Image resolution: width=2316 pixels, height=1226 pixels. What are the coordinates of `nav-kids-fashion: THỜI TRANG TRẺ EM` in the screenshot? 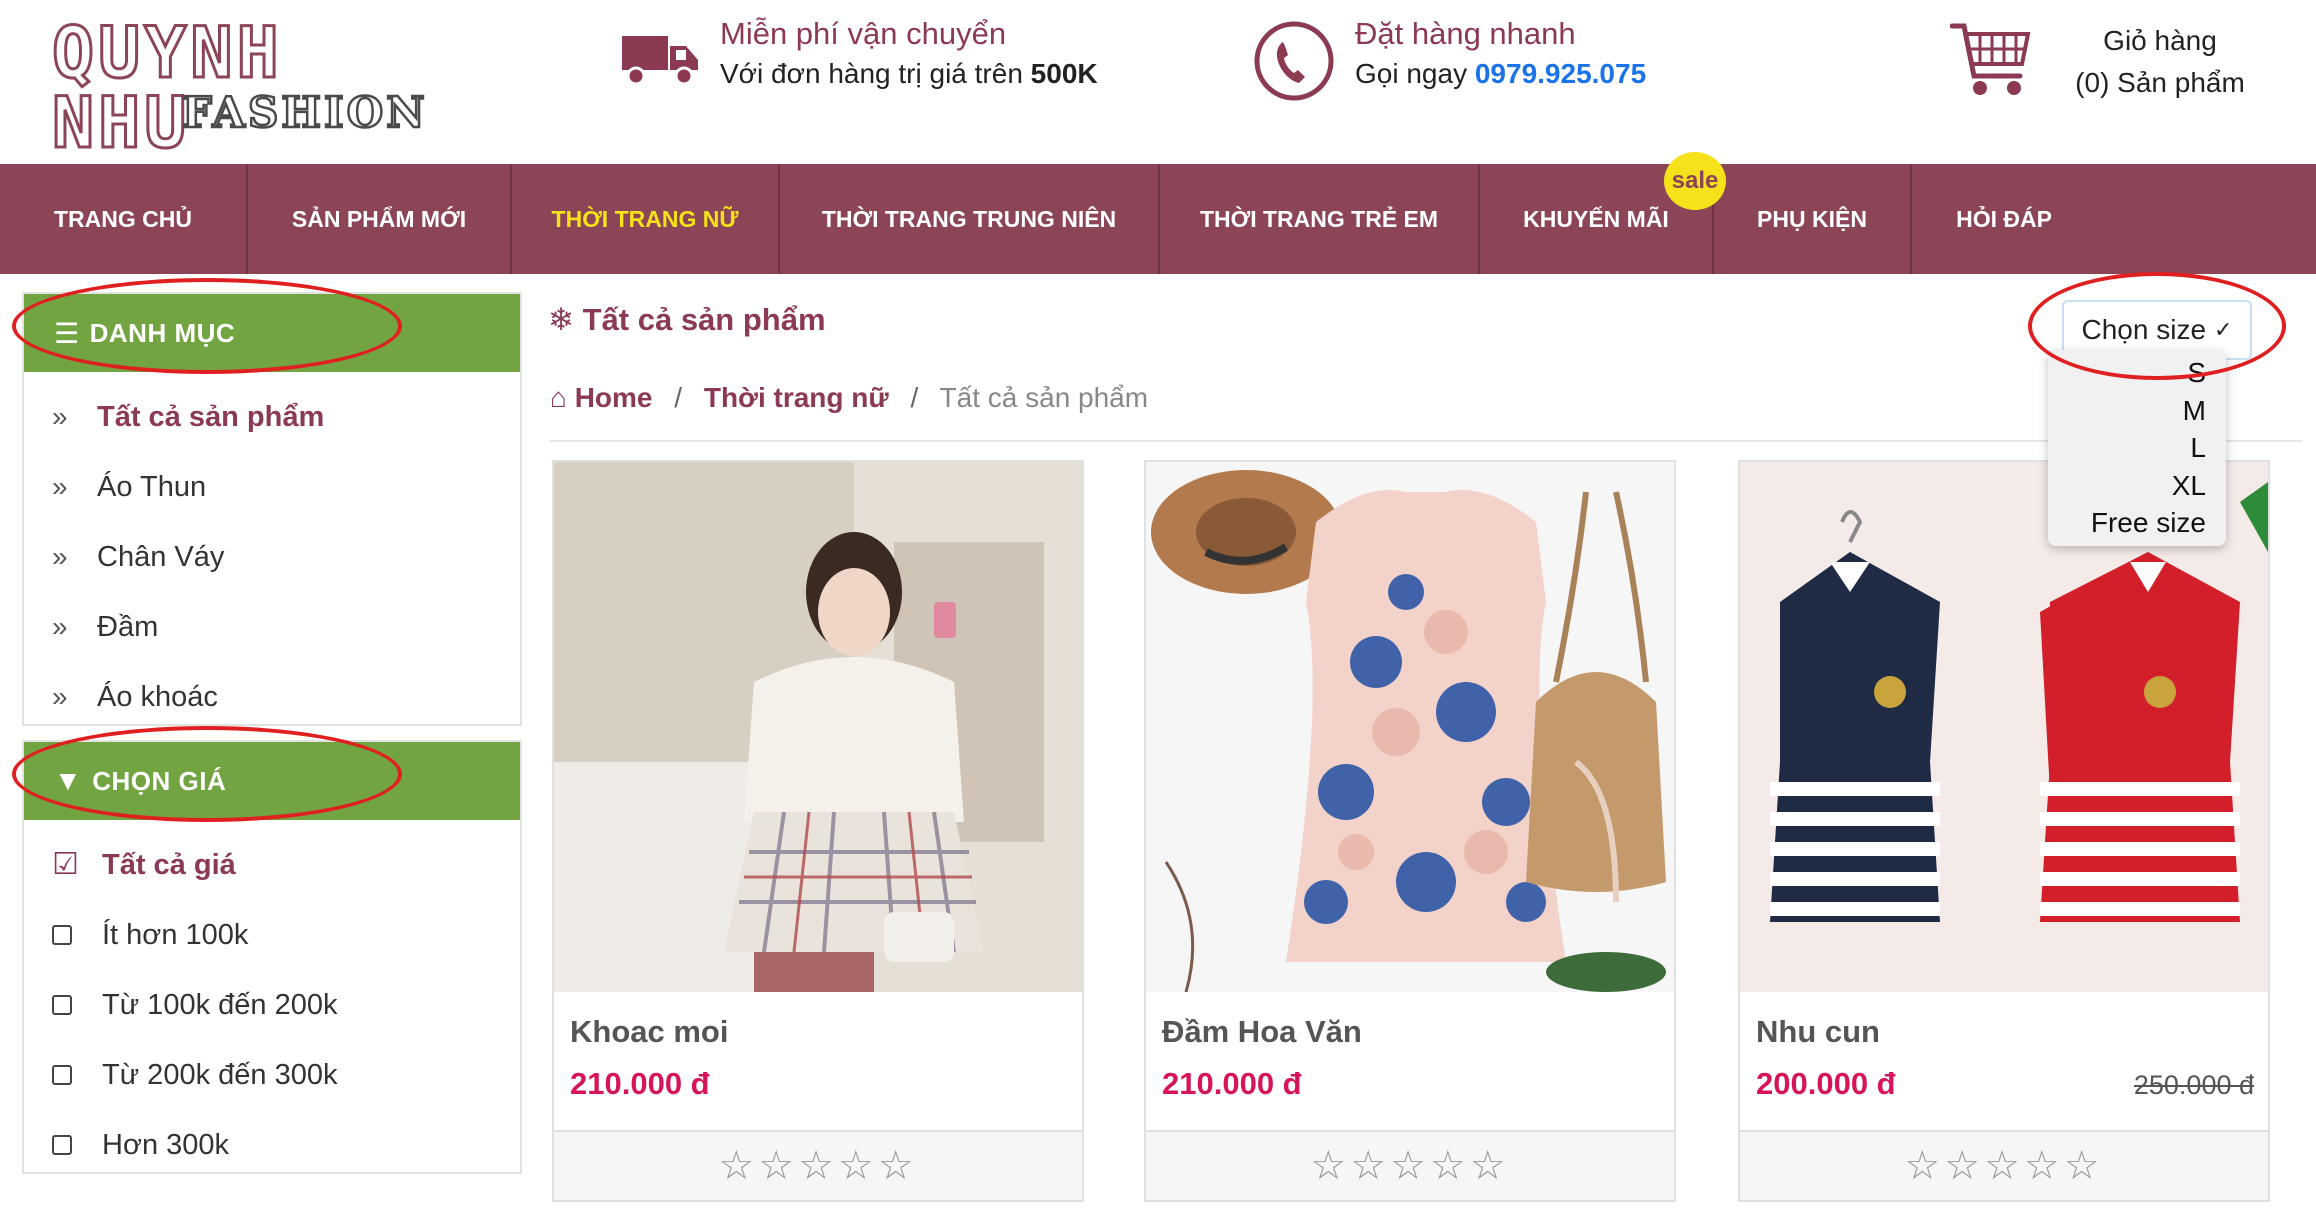 It's located at (1320, 219).